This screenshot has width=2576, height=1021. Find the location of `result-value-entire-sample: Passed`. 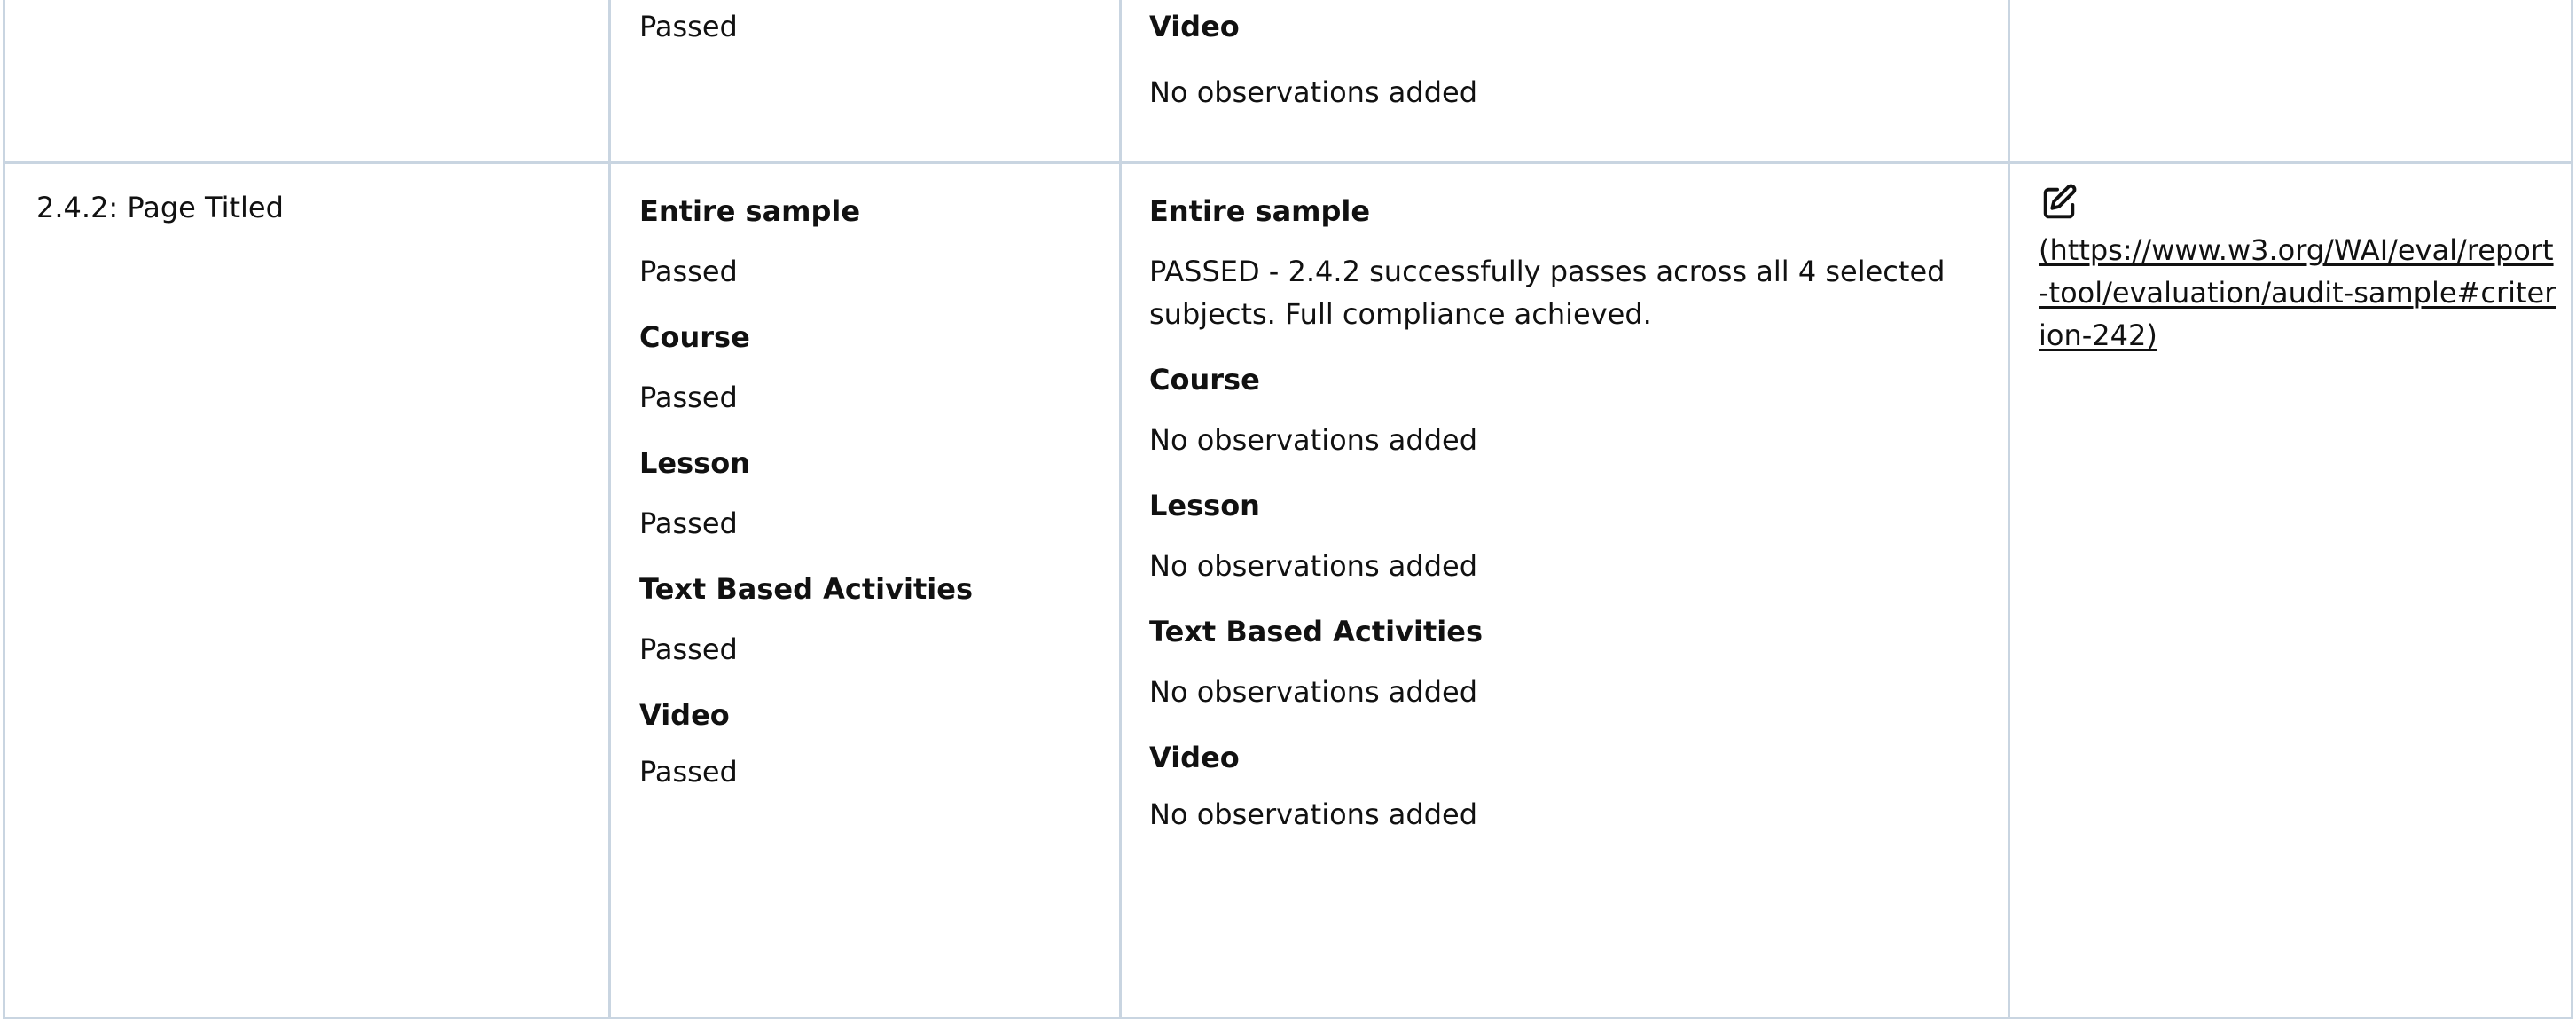

result-value-entire-sample: Passed is located at coordinates (688, 271).